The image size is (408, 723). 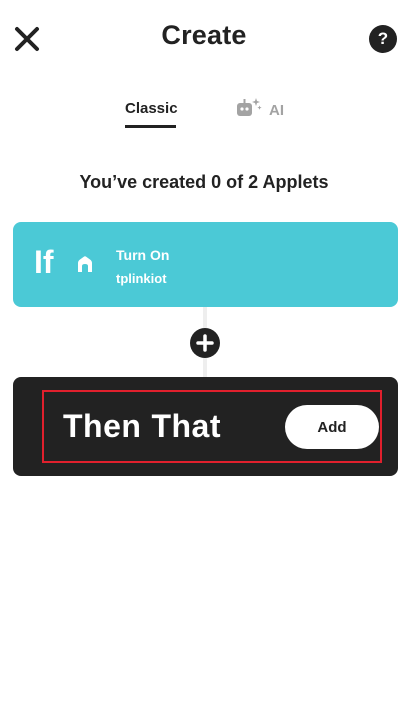 I want to click on help-icon: ?, so click(x=383, y=38).